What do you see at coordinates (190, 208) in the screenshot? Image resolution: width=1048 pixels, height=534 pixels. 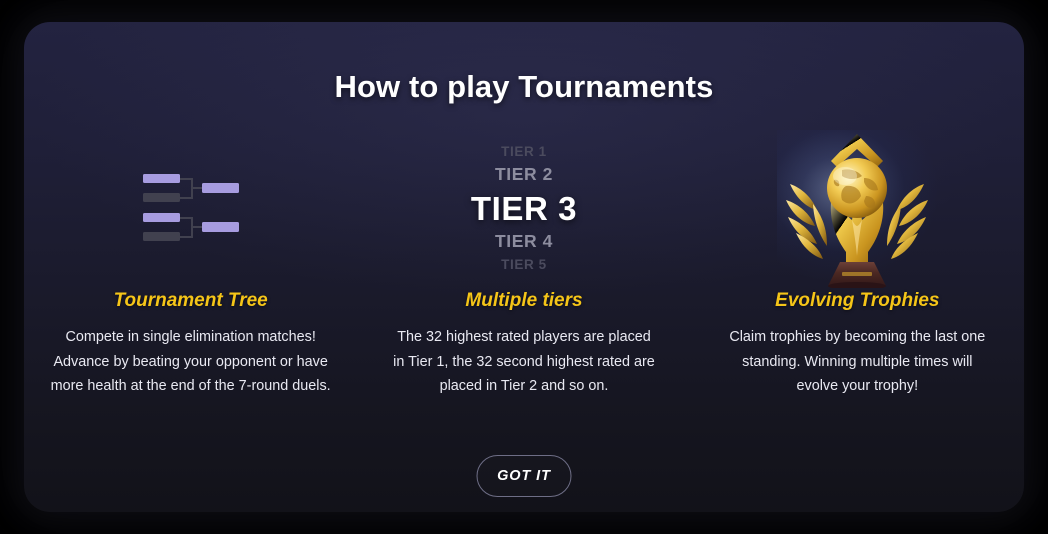 I see `tournament-bracket-icon` at bounding box center [190, 208].